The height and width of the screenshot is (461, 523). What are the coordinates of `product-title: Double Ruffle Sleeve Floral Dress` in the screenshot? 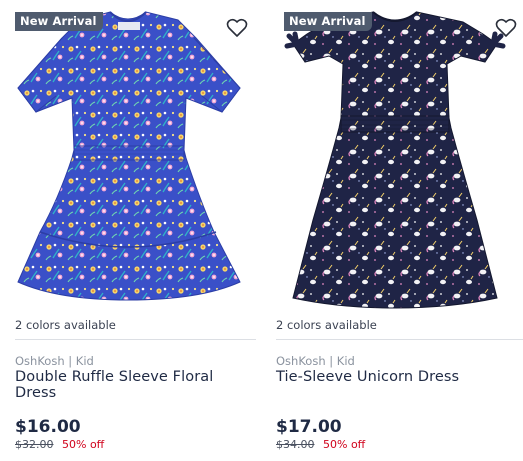 It's located at (135, 385).